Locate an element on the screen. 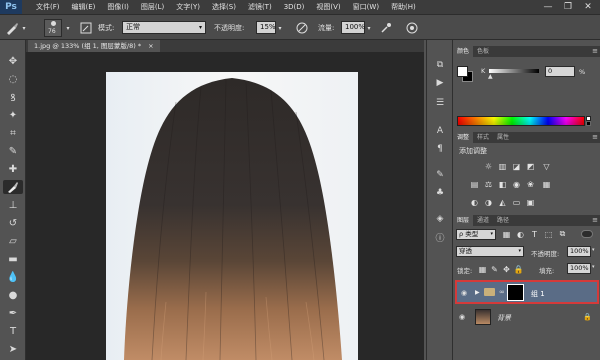 This screenshot has width=600, height=360. link-icon: ∞ is located at coordinates (502, 292).